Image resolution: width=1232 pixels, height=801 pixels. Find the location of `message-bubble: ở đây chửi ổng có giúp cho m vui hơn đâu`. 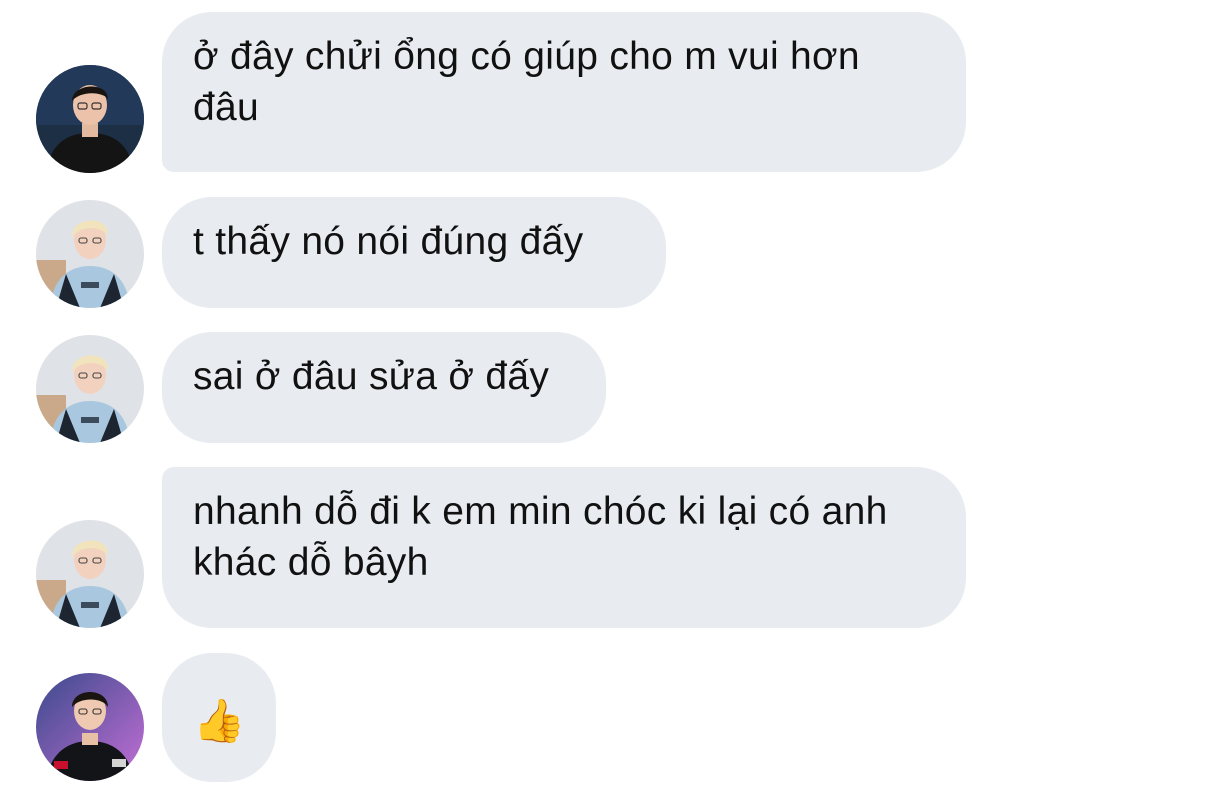

message-bubble: ở đây chửi ổng có giúp cho m vui hơn đâu is located at coordinates (564, 92).